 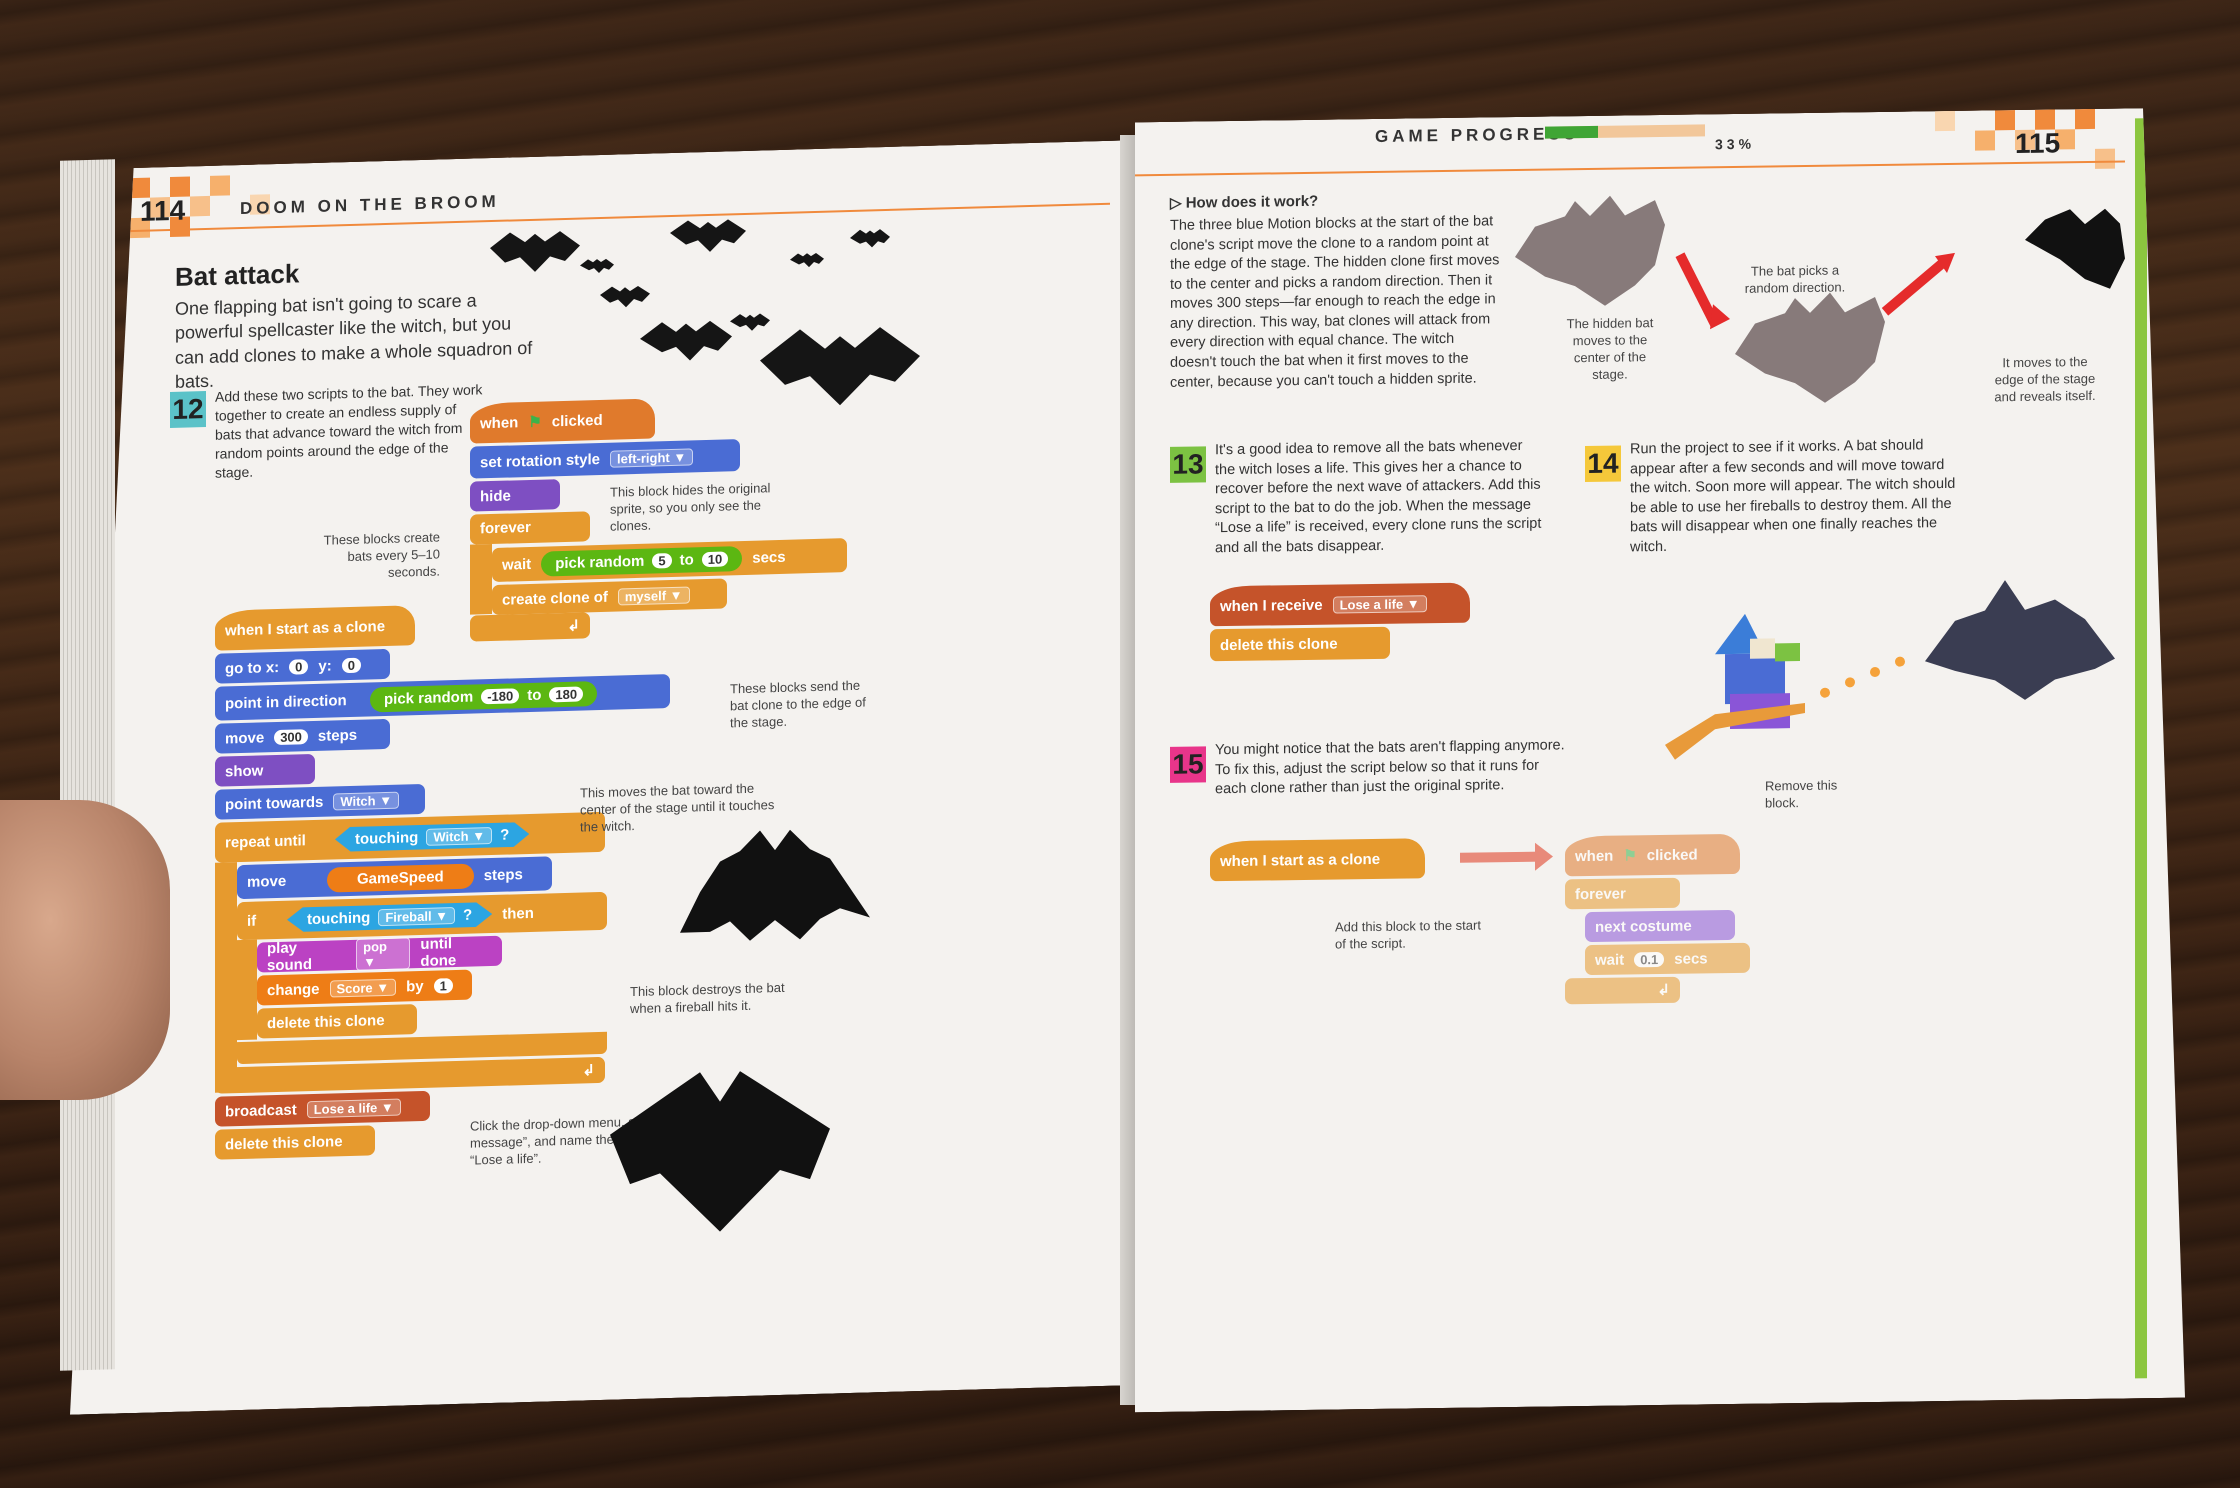 What do you see at coordinates (1735, 144) in the screenshot?
I see `progress-percent: 33%` at bounding box center [1735, 144].